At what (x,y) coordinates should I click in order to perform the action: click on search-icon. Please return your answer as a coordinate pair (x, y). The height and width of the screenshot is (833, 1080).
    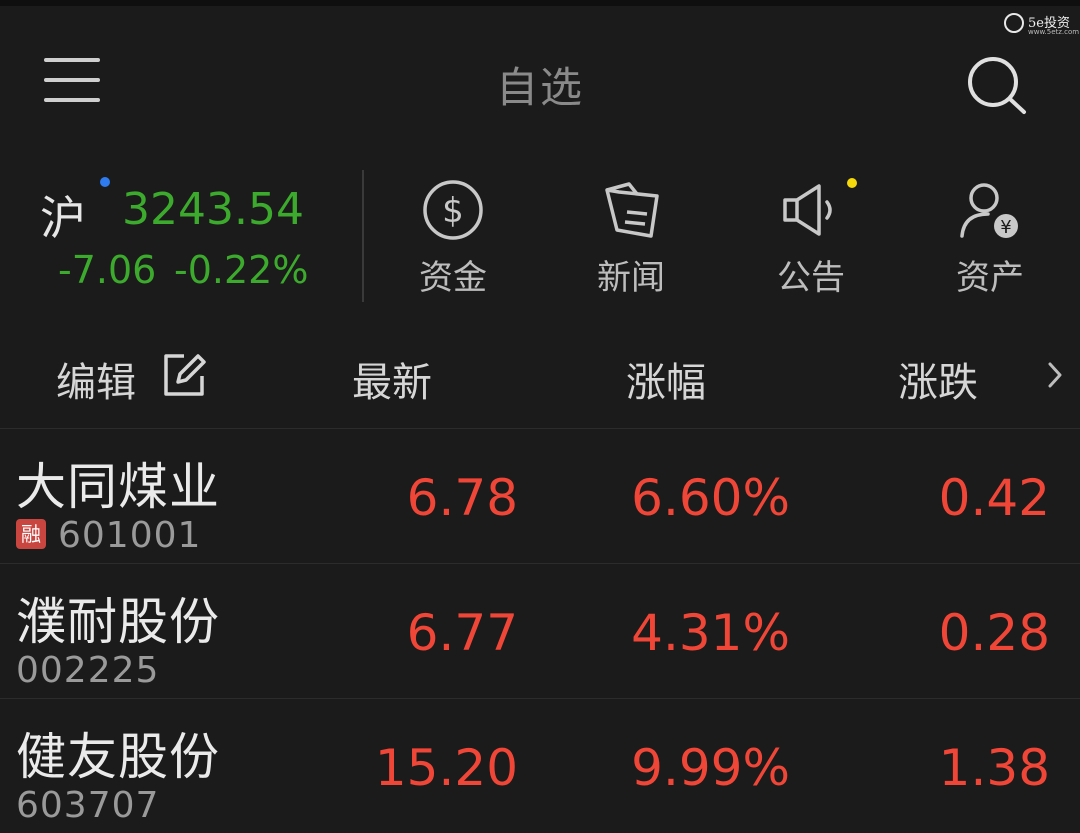
    Looking at the image, I should click on (997, 87).